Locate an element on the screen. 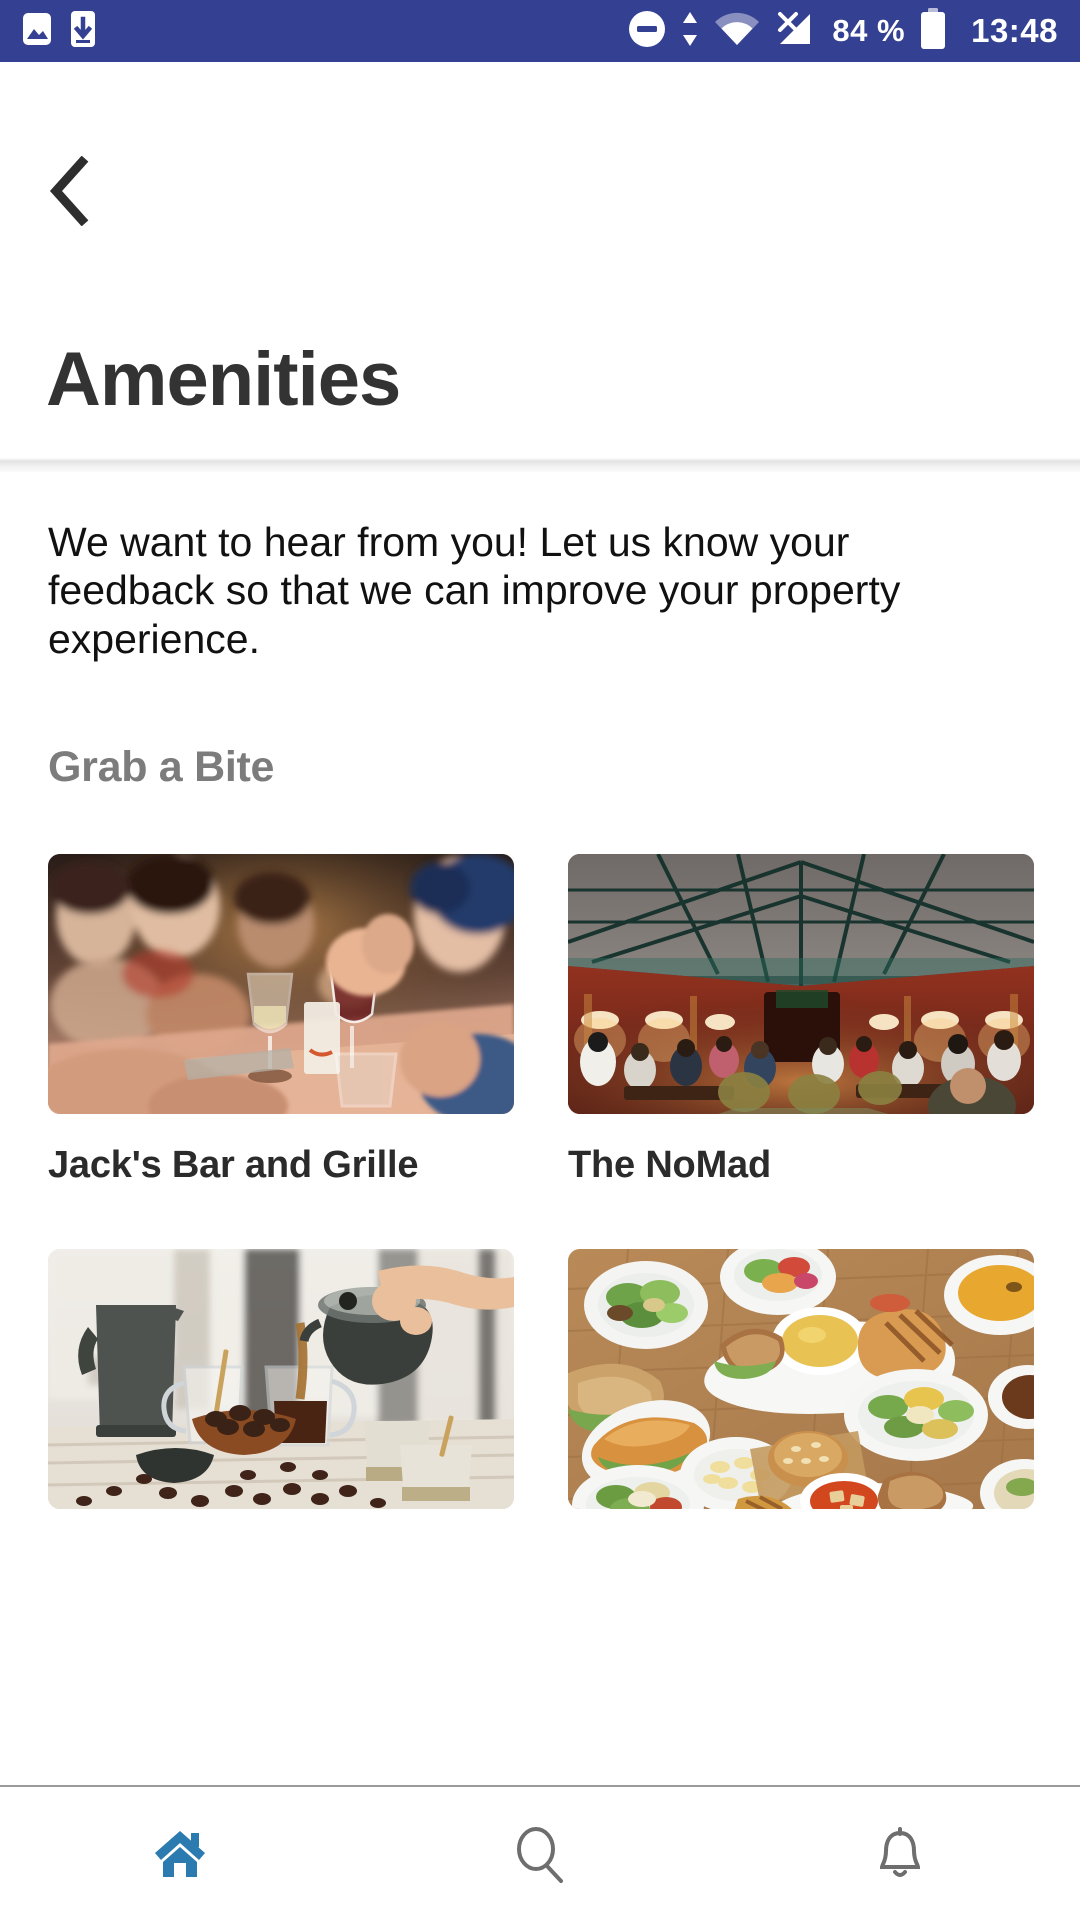 The image size is (1080, 1920). search-icon is located at coordinates (540, 1854).